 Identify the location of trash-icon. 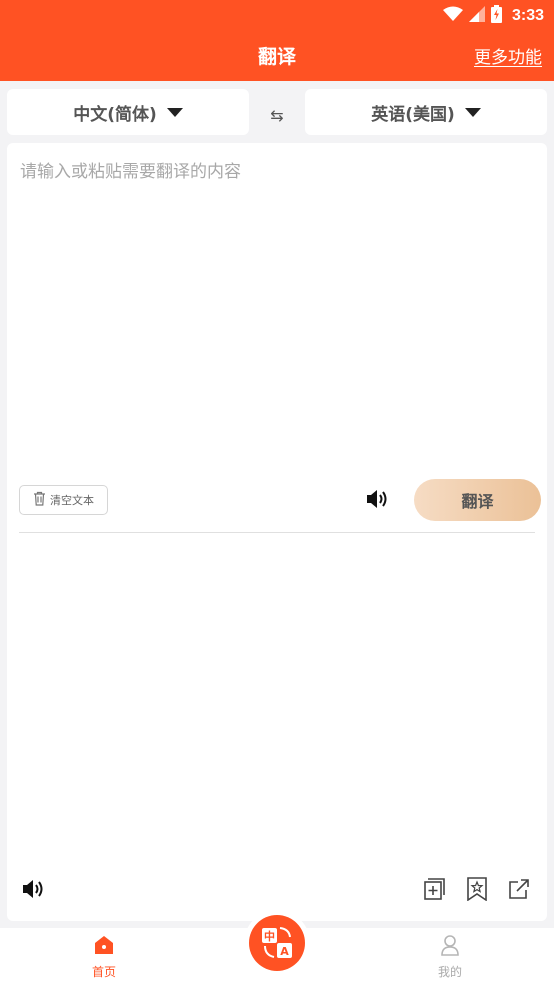
(39, 500).